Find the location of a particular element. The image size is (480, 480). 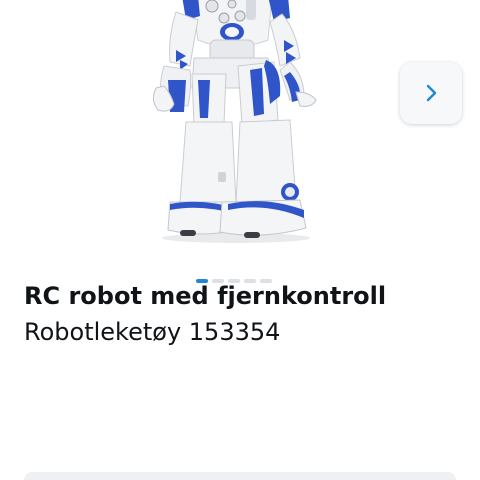

bottom-panel is located at coordinates (240, 476).